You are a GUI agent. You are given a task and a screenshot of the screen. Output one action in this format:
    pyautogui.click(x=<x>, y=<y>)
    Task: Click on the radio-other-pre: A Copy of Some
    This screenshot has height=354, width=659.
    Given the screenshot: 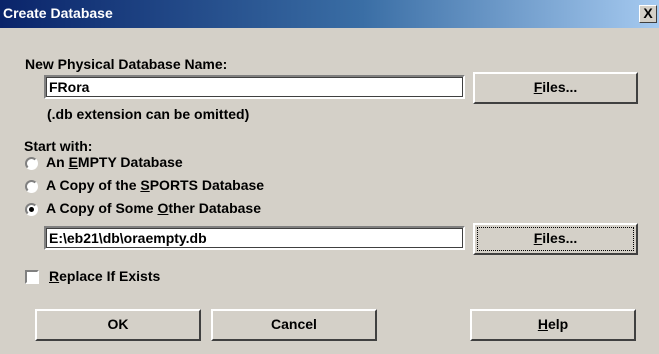 What is the action you would take?
    pyautogui.click(x=102, y=208)
    